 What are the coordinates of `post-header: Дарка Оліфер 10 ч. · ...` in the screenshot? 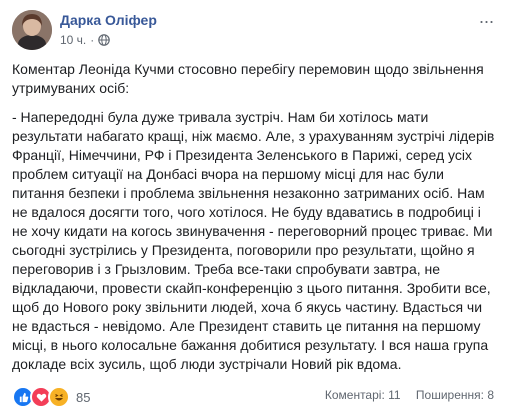 It's located at (256, 29).